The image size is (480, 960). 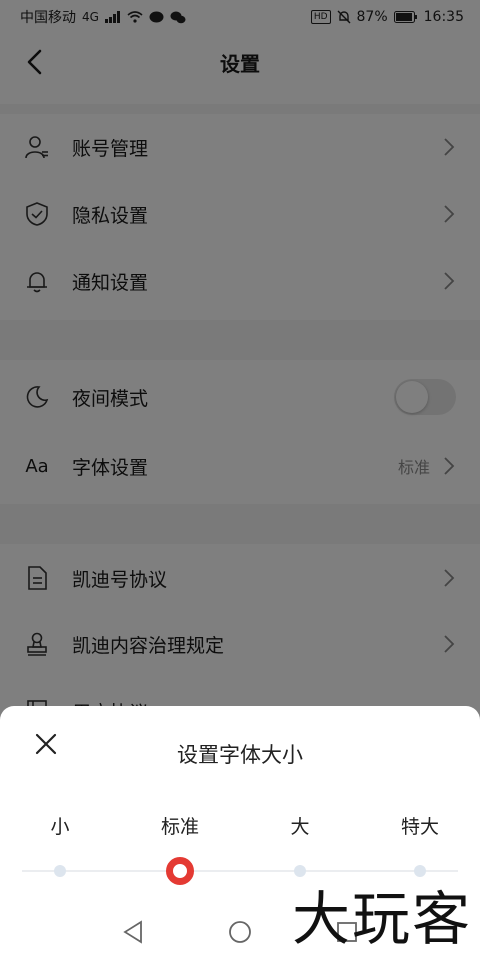 What do you see at coordinates (299, 825) in the screenshot?
I see `size-option-large: 大` at bounding box center [299, 825].